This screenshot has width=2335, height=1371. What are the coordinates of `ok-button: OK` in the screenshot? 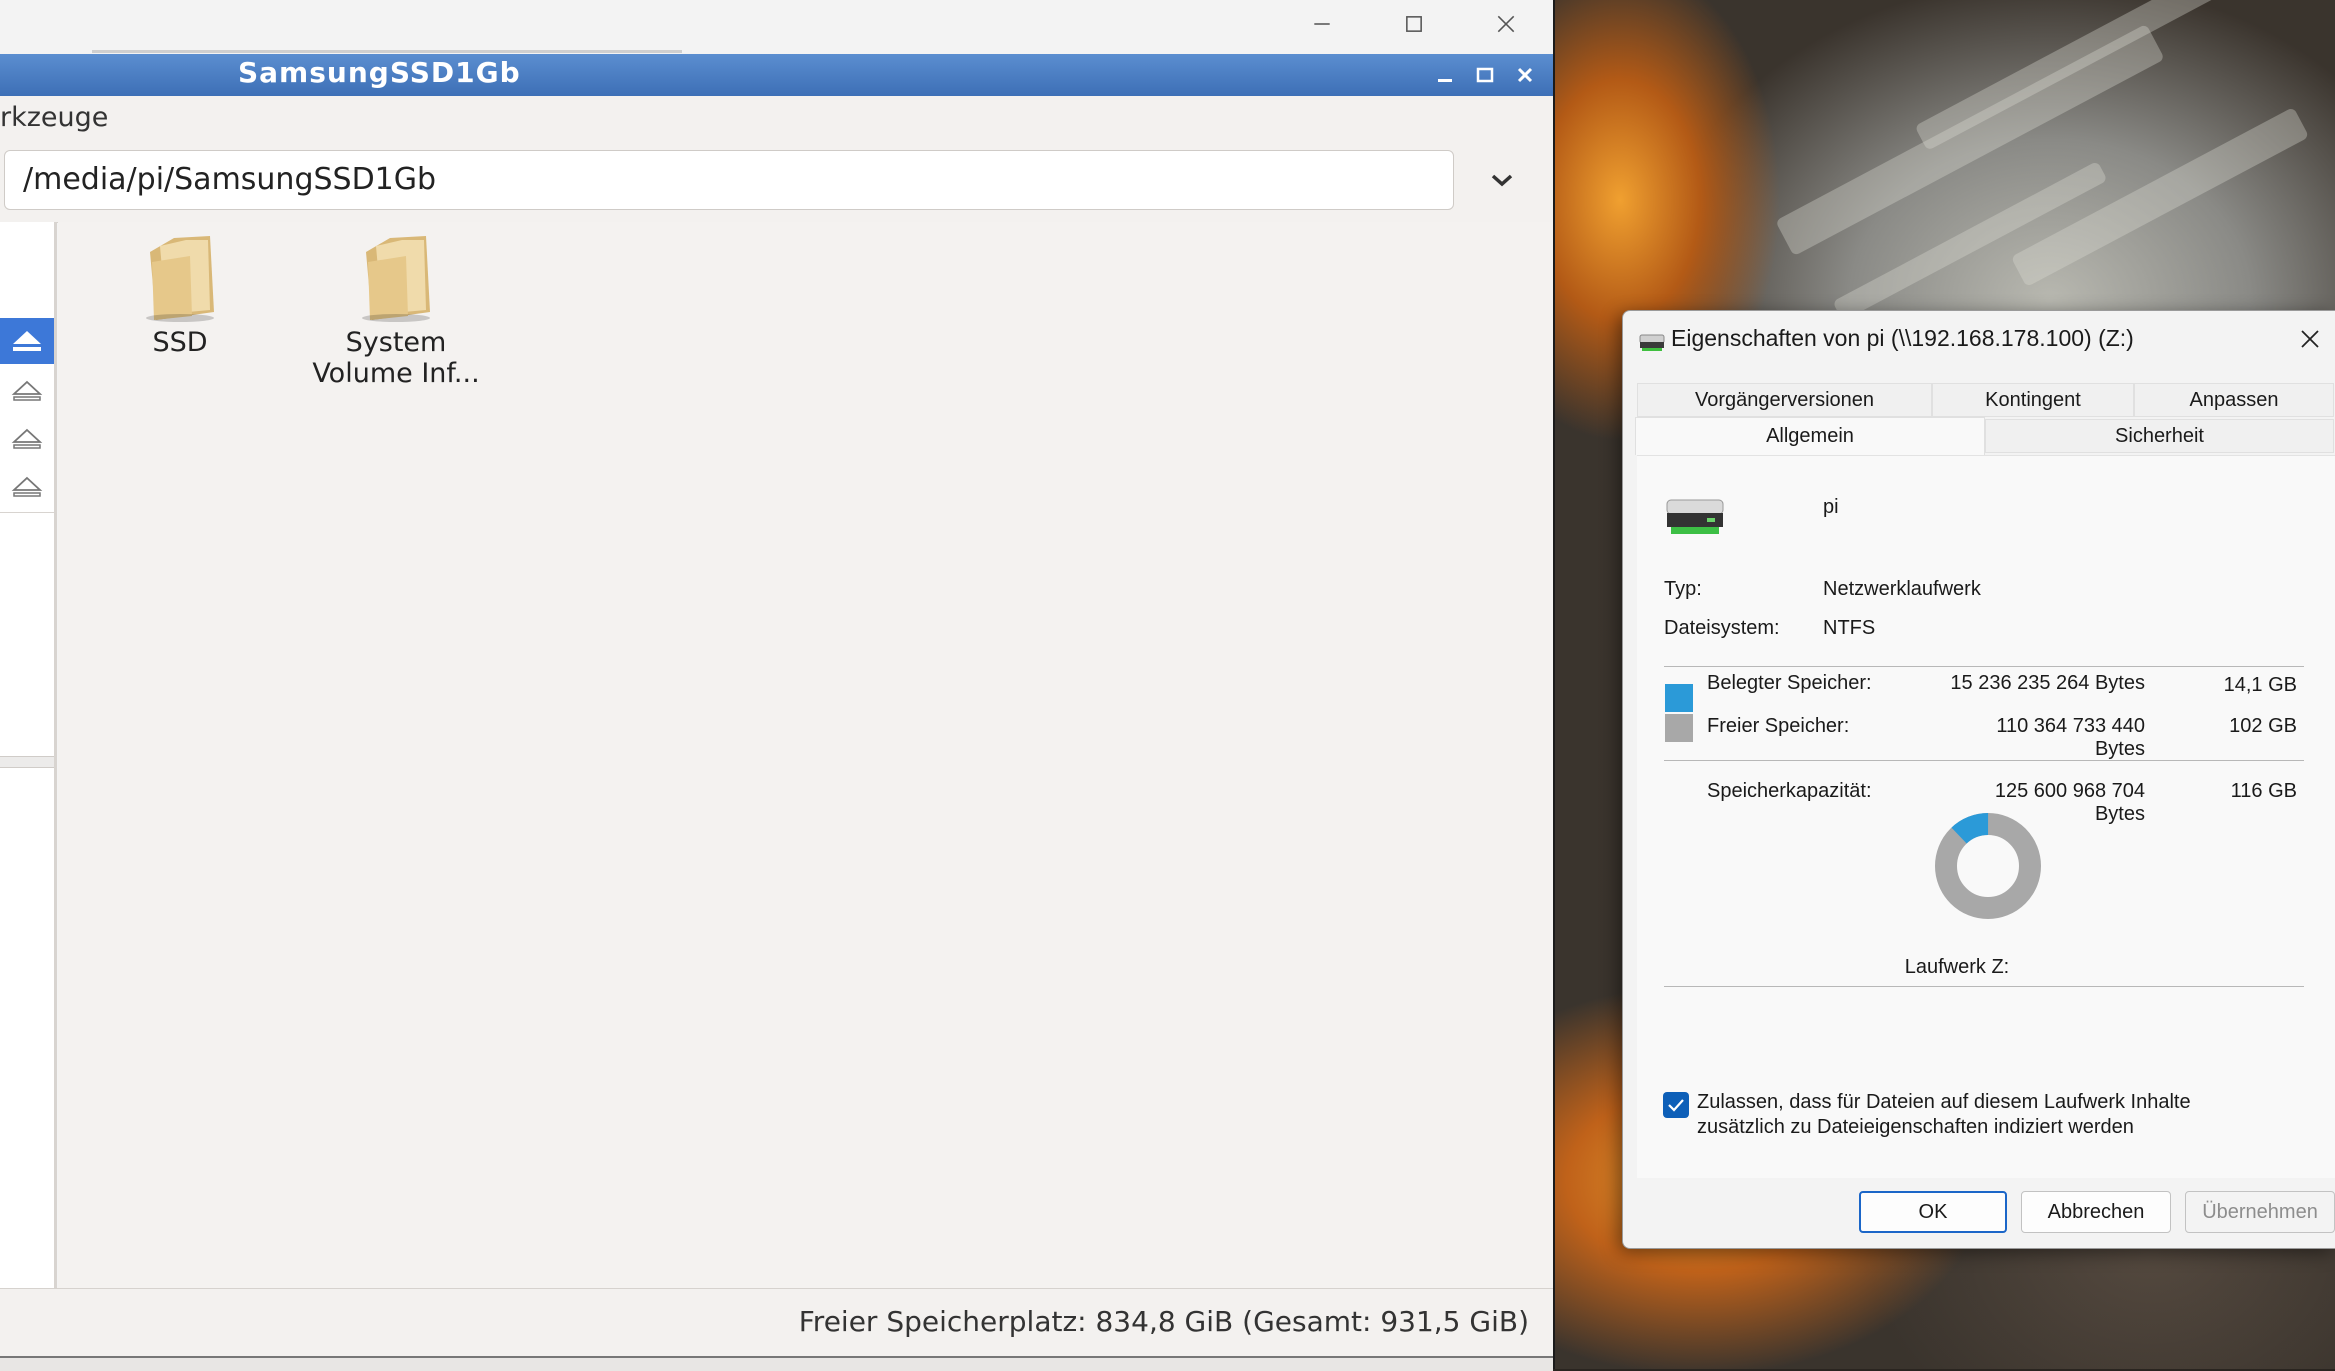 It's located at (1933, 1212).